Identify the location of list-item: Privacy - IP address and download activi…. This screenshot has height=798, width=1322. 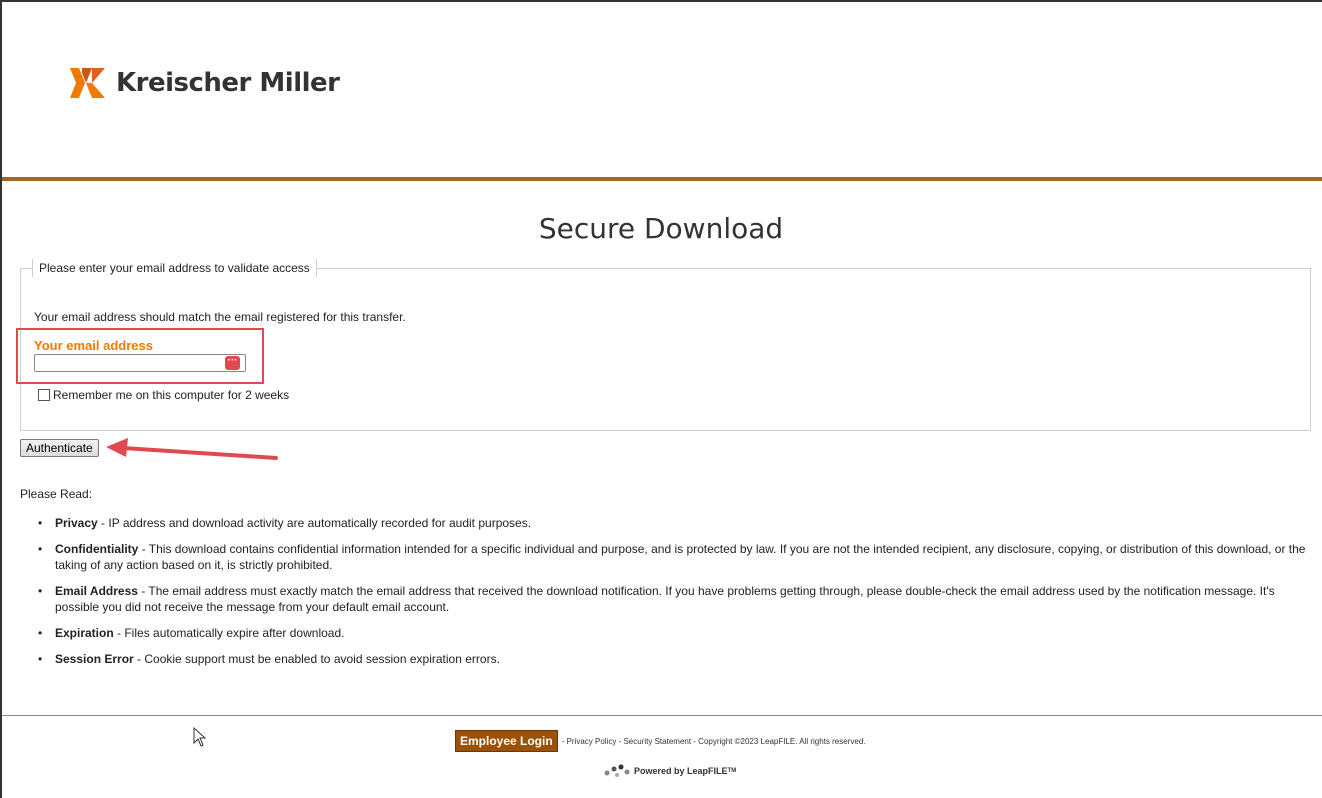
(673, 523).